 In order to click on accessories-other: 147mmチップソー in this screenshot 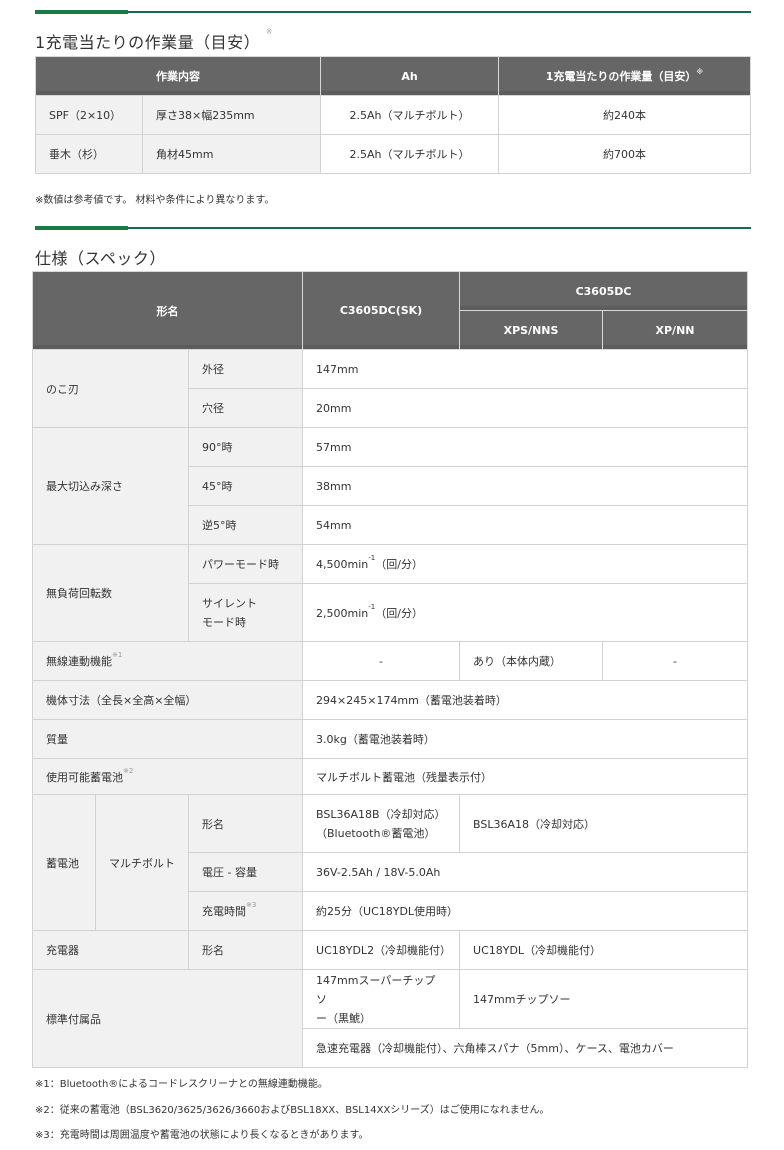, I will do `click(604, 999)`.